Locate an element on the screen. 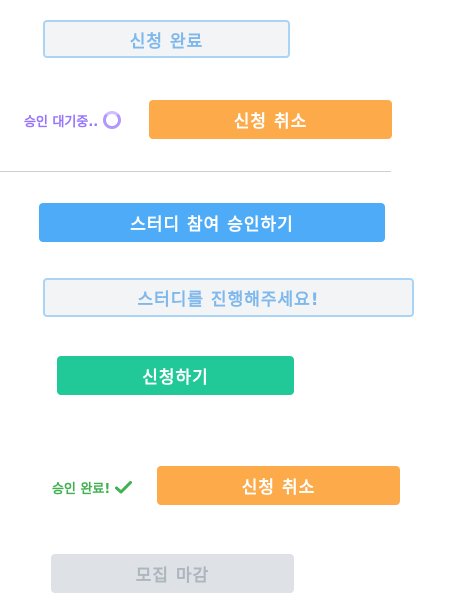 The height and width of the screenshot is (615, 449). awaiting-approval-status: 승인 대기중.. is located at coordinates (73, 120).